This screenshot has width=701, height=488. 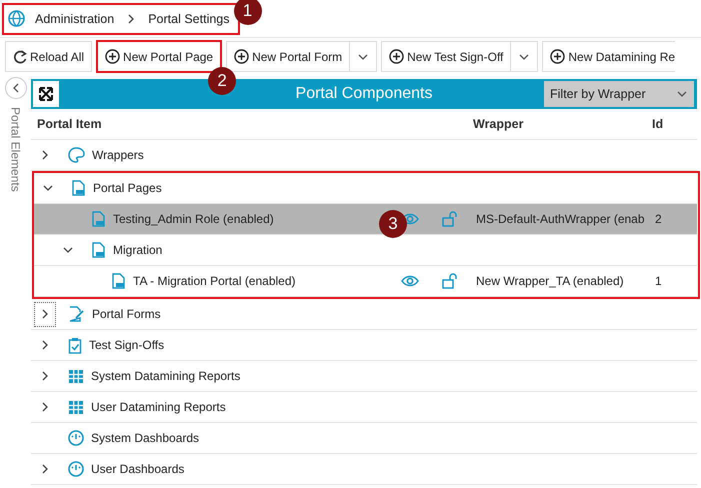 I want to click on tree-row: System Datamining Reports, so click(x=364, y=376).